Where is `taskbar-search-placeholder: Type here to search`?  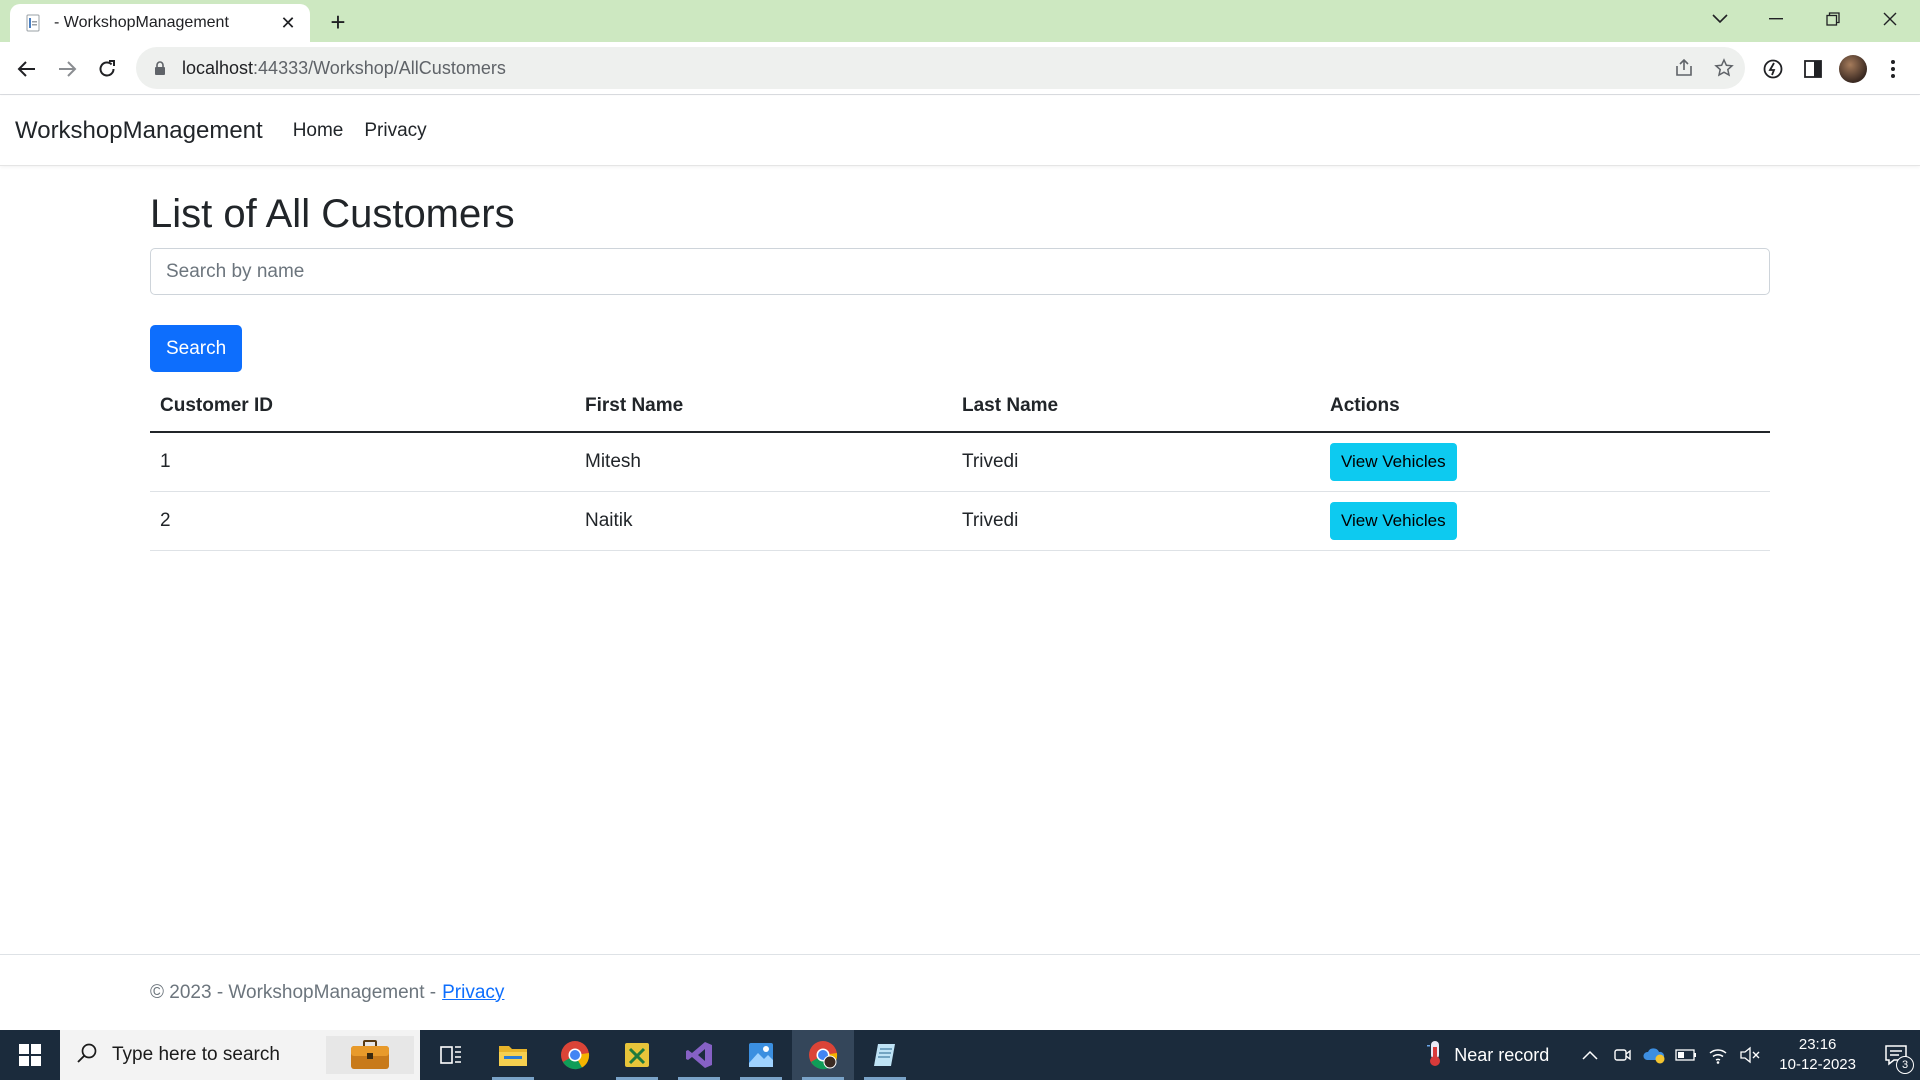
taskbar-search-placeholder: Type here to search is located at coordinates (196, 1054).